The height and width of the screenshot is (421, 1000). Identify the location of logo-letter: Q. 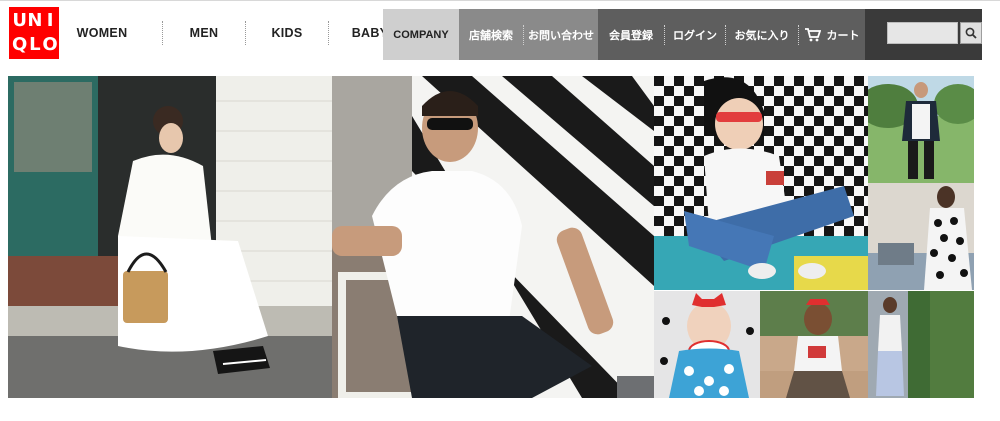
(20, 44).